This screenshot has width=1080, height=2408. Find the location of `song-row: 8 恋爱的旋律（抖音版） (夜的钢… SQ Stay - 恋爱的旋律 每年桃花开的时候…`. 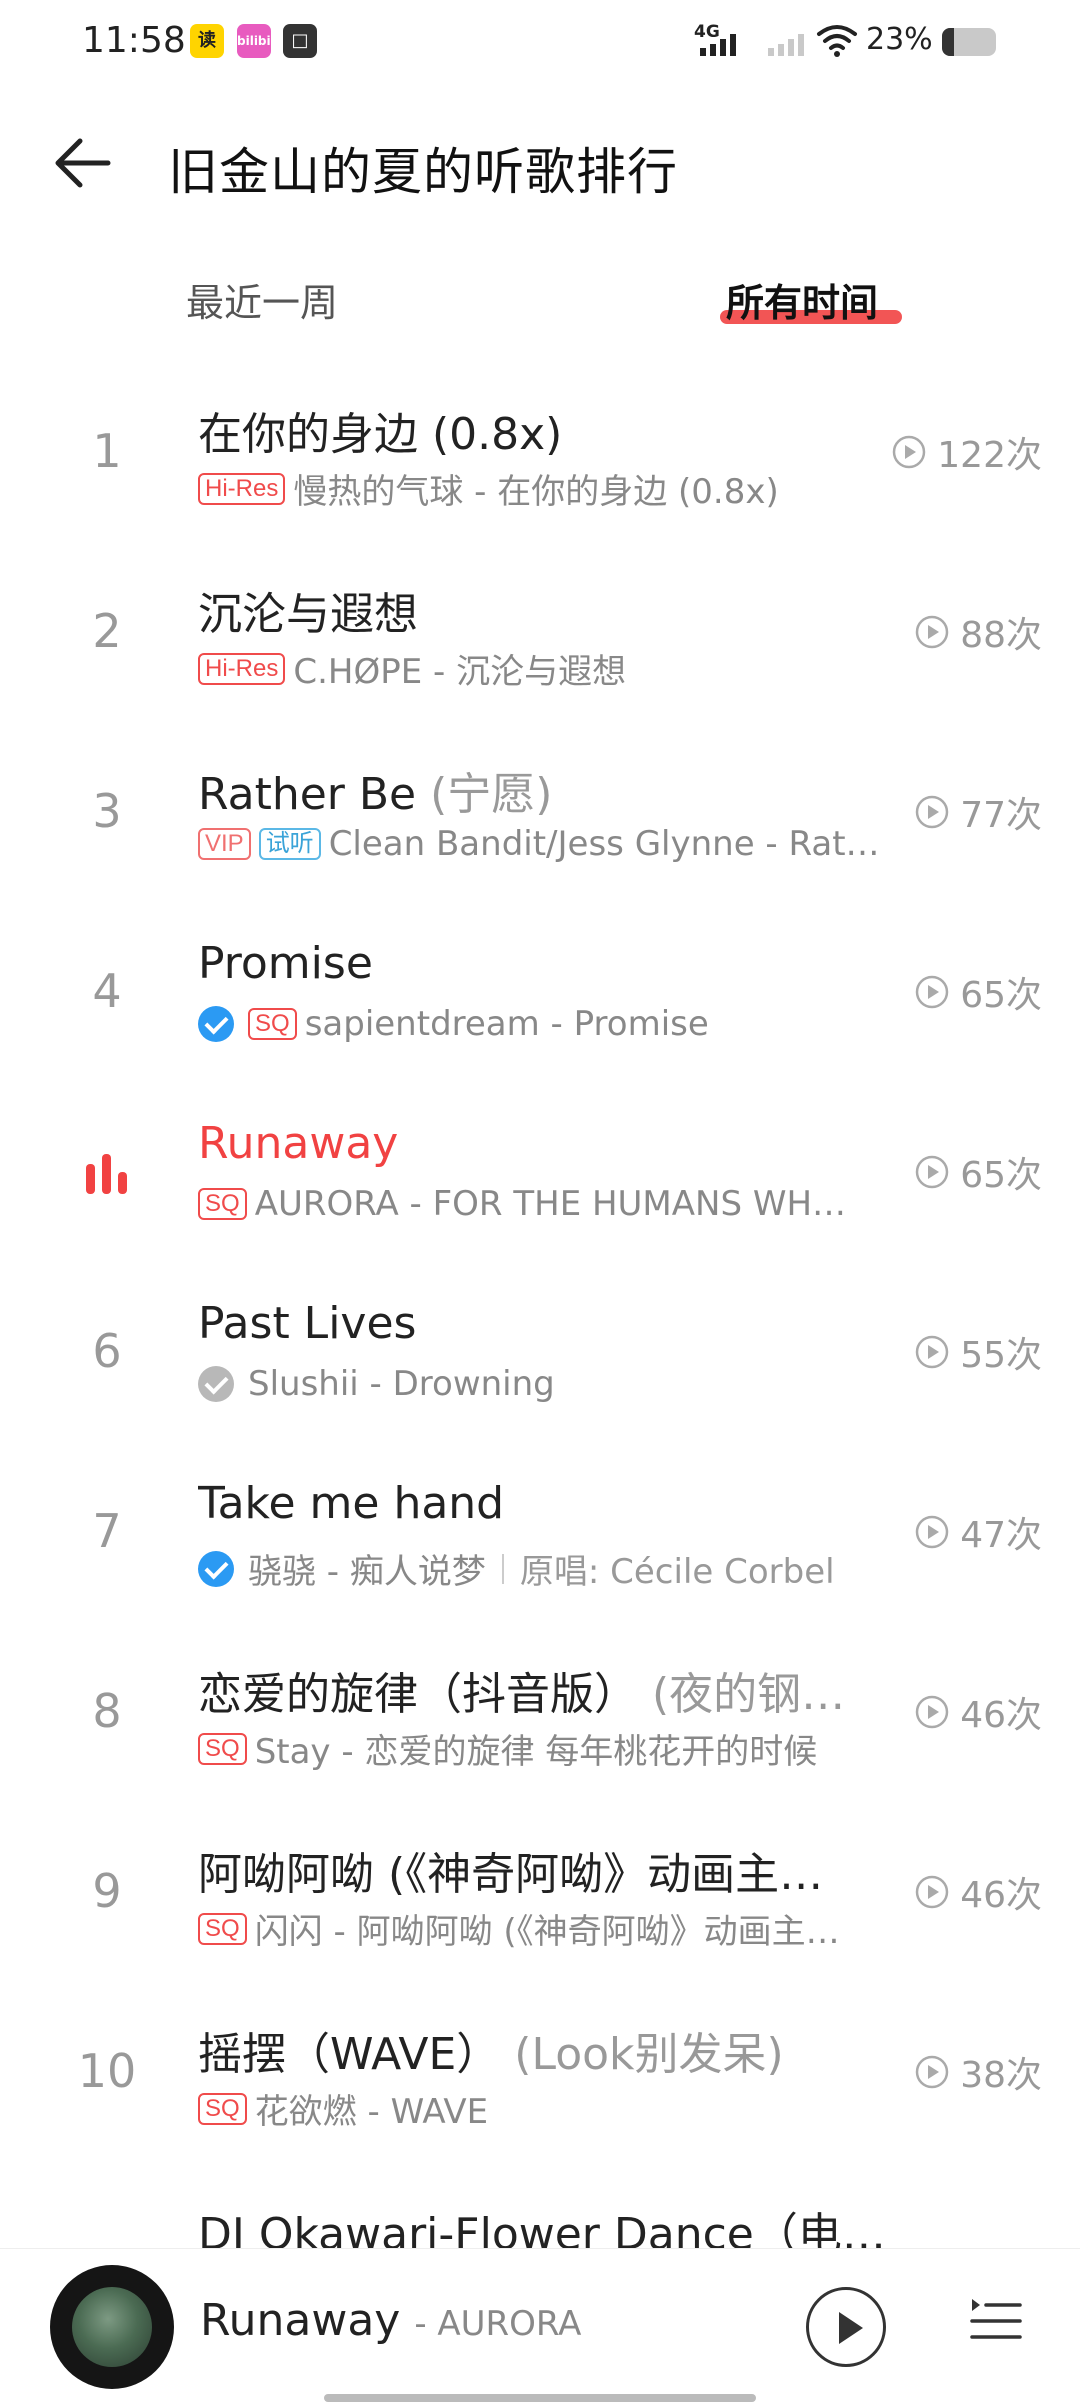

song-row: 8 恋爱的旋律（抖音版） (夜的钢… SQ Stay - 恋爱的旋律 每年桃花开的时候… is located at coordinates (540, 1710).